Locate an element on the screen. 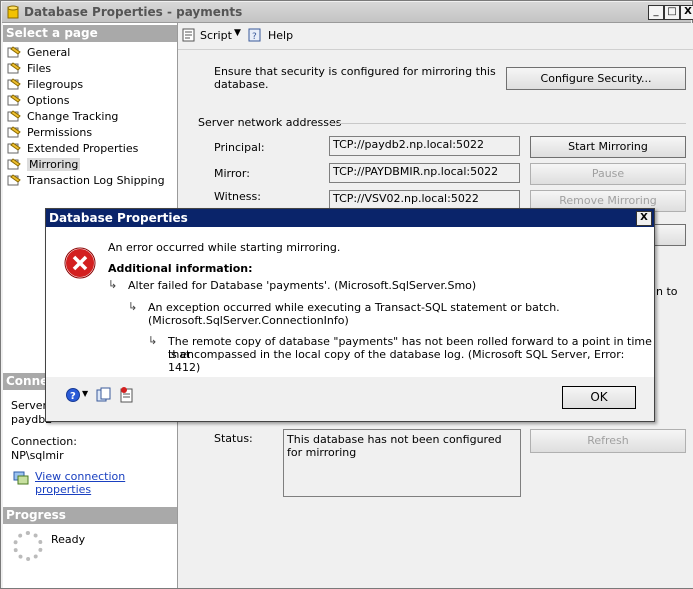 Image resolution: width=693 pixels, height=589 pixels. error-icon is located at coordinates (80, 263).